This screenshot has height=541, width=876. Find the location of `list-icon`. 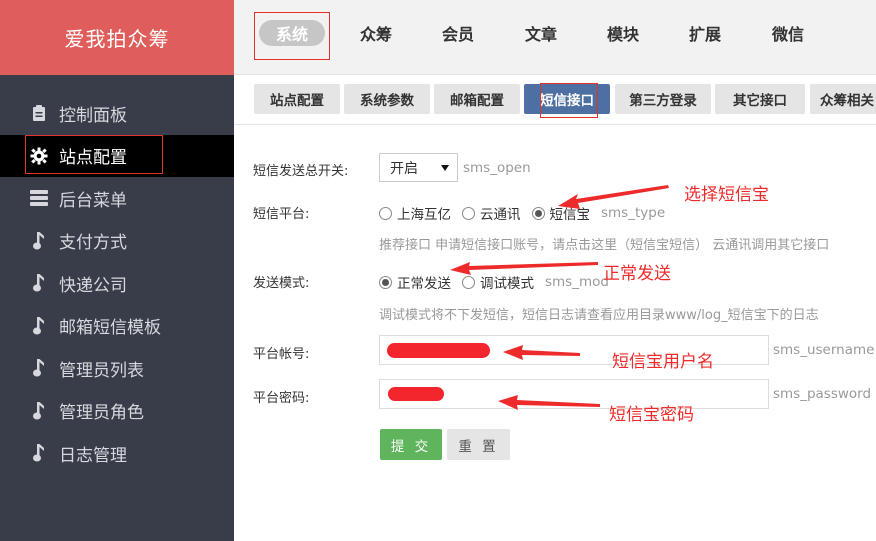

list-icon is located at coordinates (39, 198).